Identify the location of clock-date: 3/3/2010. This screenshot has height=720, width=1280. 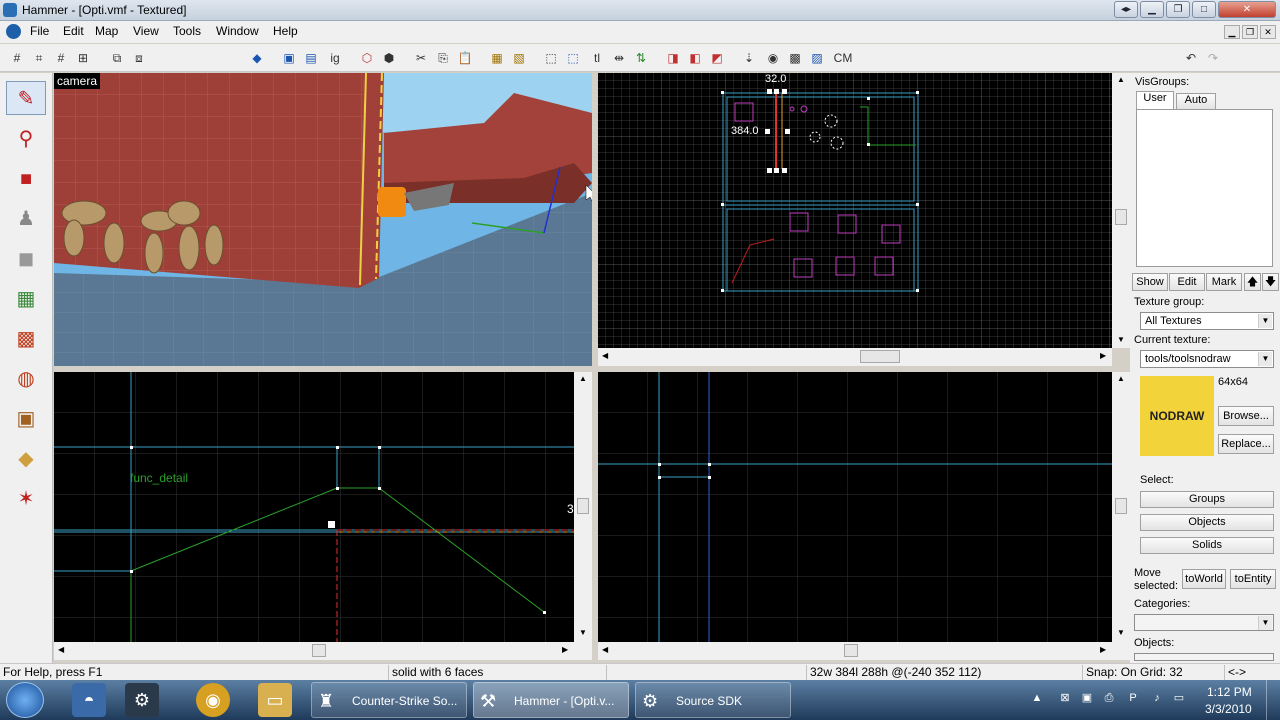
(1228, 709).